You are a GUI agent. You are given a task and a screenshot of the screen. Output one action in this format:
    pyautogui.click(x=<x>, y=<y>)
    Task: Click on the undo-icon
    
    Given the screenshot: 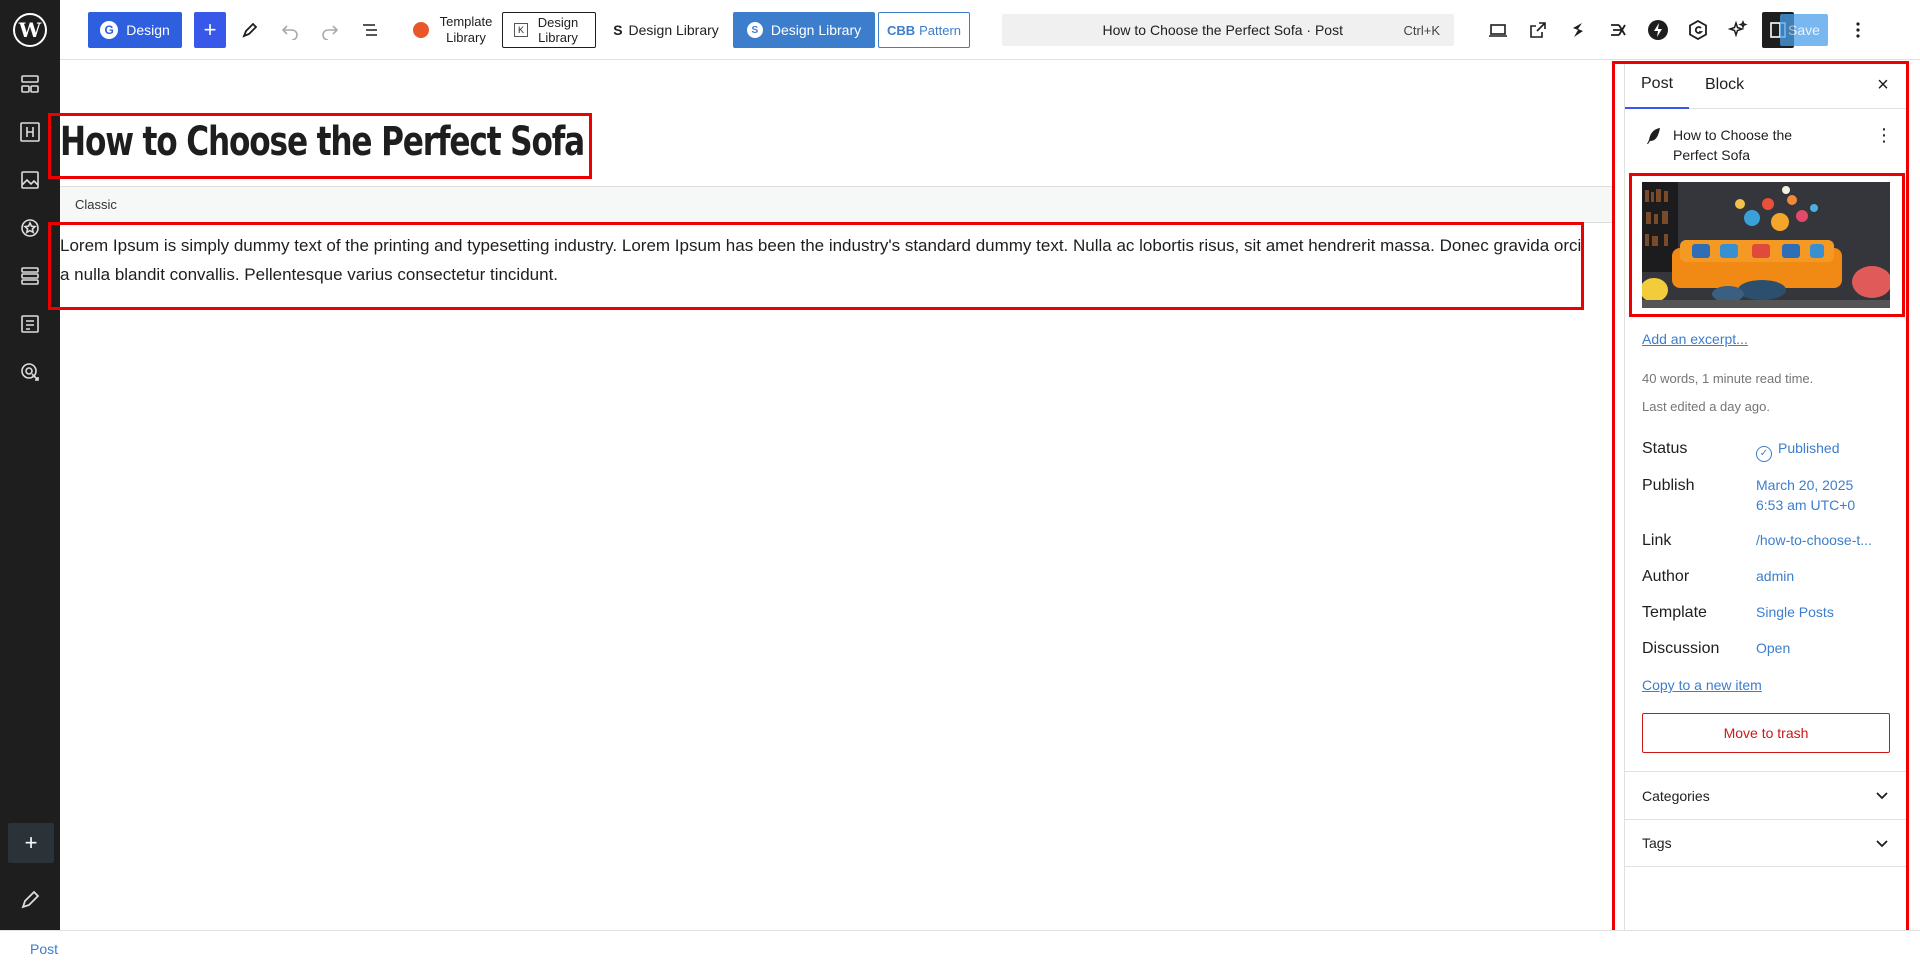 What is the action you would take?
    pyautogui.click(x=290, y=30)
    